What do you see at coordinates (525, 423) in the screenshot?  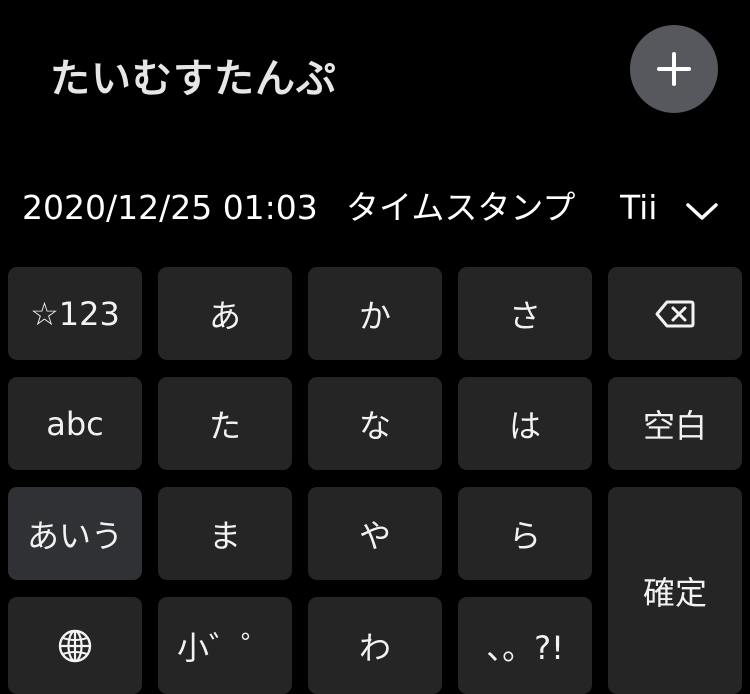 I see `key-ha-row: は` at bounding box center [525, 423].